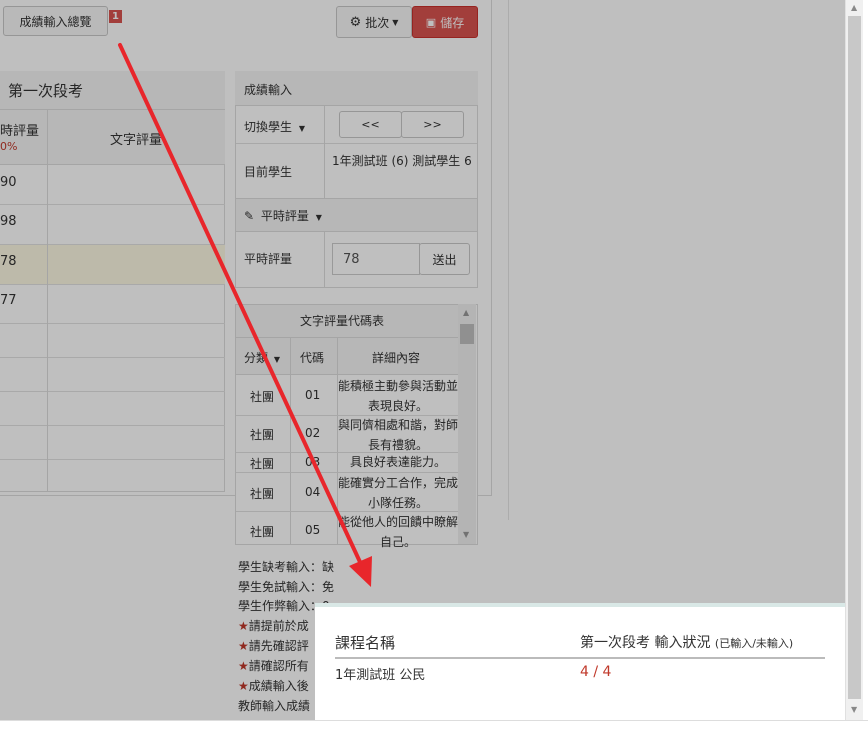 This screenshot has width=868, height=736. Describe the element at coordinates (434, 728) in the screenshot. I see `bottom-edge` at that location.